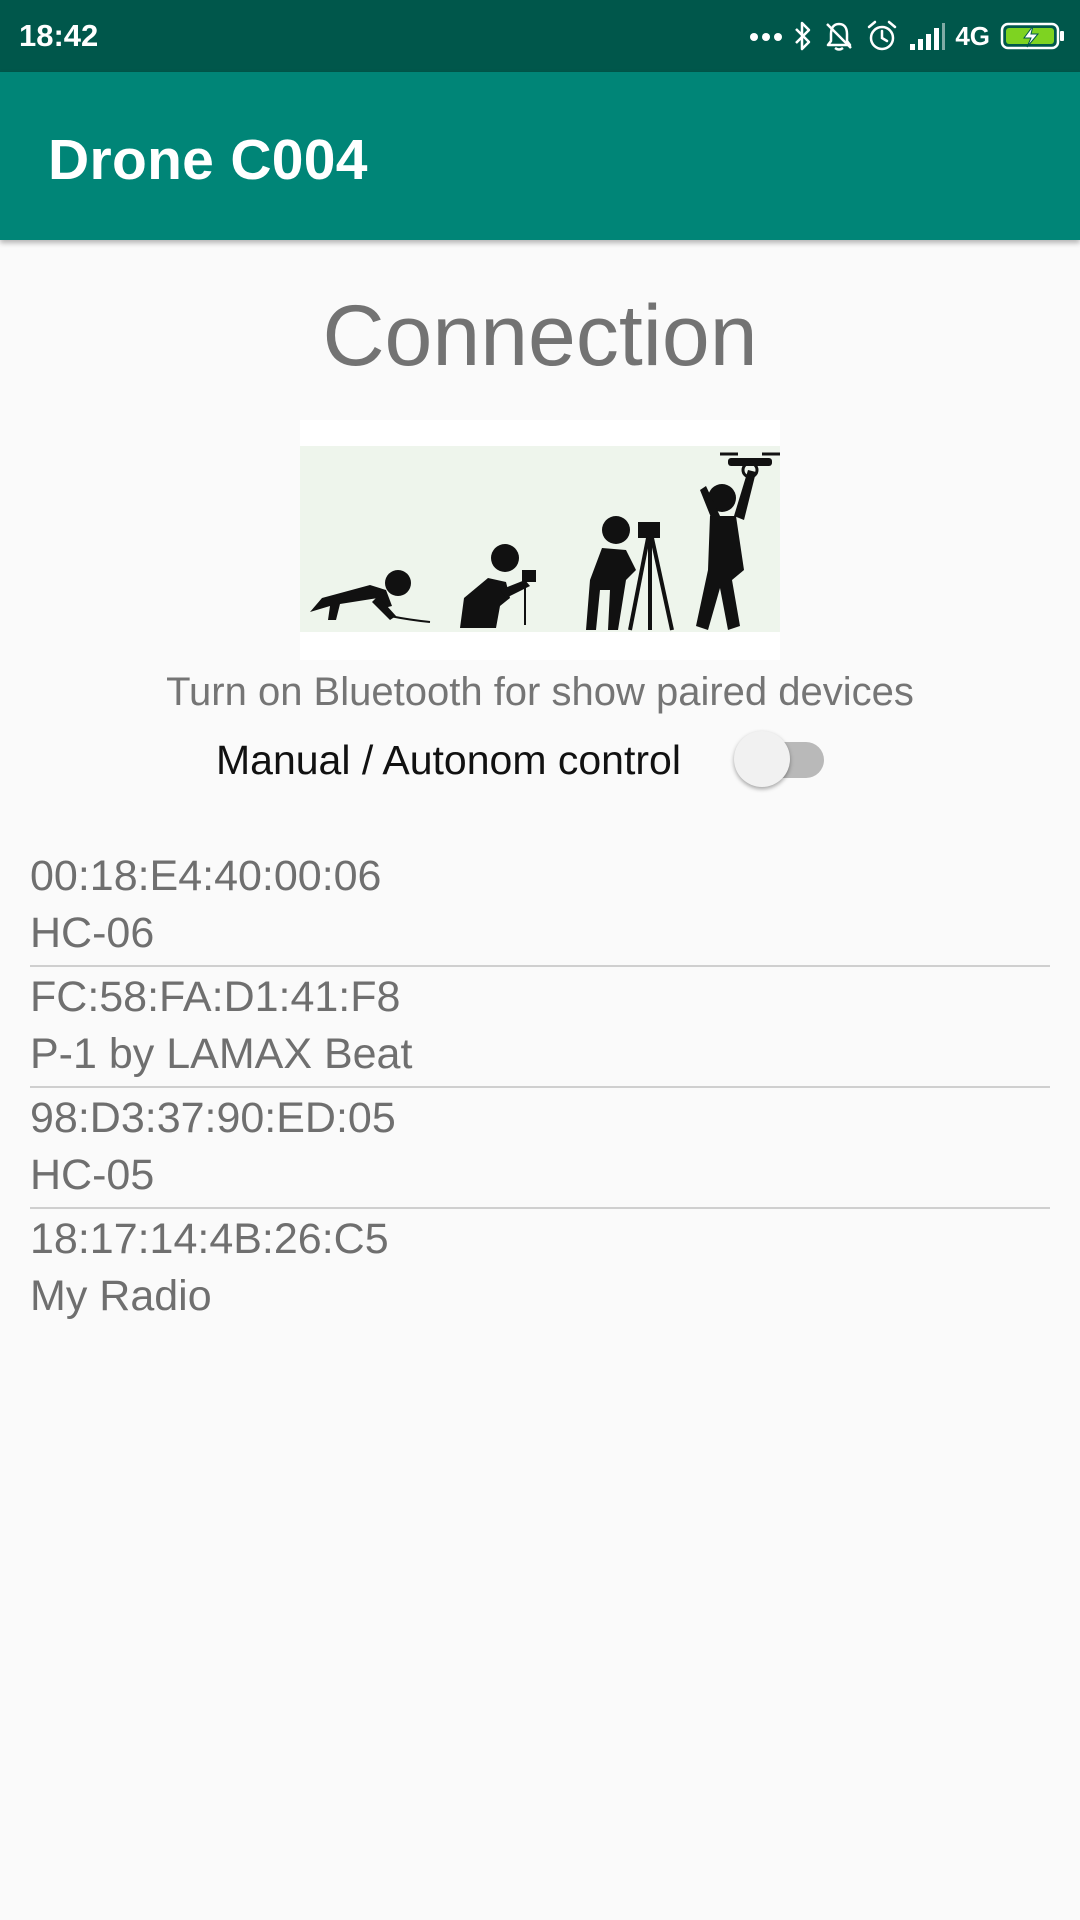 The height and width of the screenshot is (1920, 1080). I want to click on drone-evolution-image, so click(540, 540).